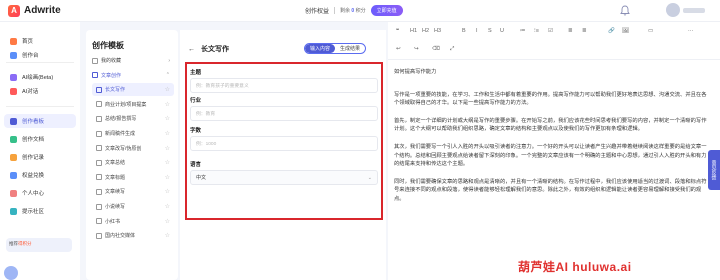 The width and height of the screenshot is (720, 280). Describe the element at coordinates (452, 49) in the screenshot. I see `toolbar-button: ⤢` at that location.